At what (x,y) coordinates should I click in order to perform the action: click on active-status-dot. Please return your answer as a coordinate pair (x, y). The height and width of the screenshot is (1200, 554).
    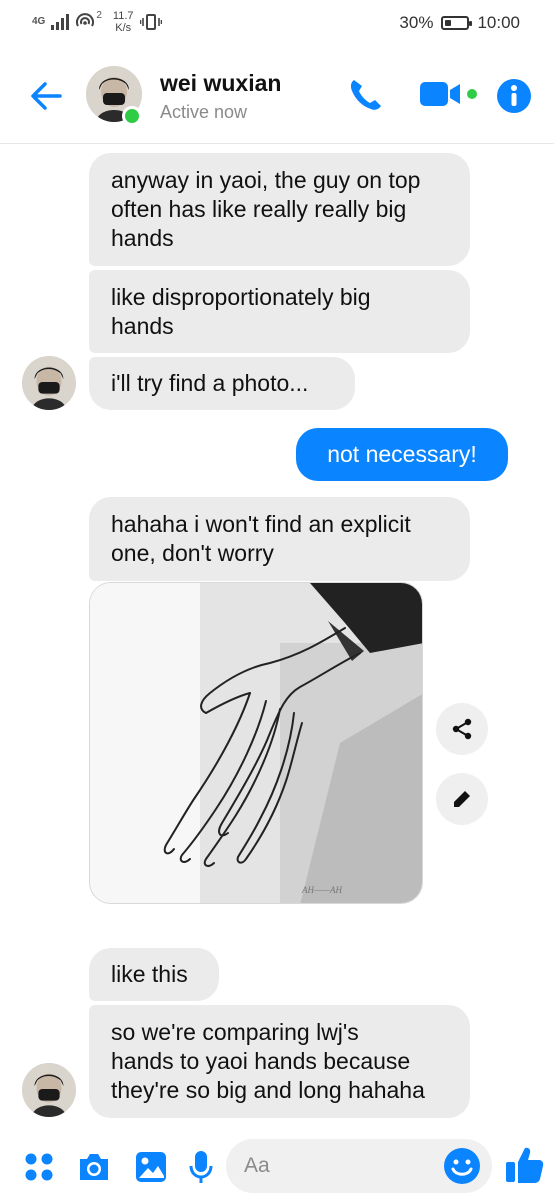
    Looking at the image, I should click on (132, 116).